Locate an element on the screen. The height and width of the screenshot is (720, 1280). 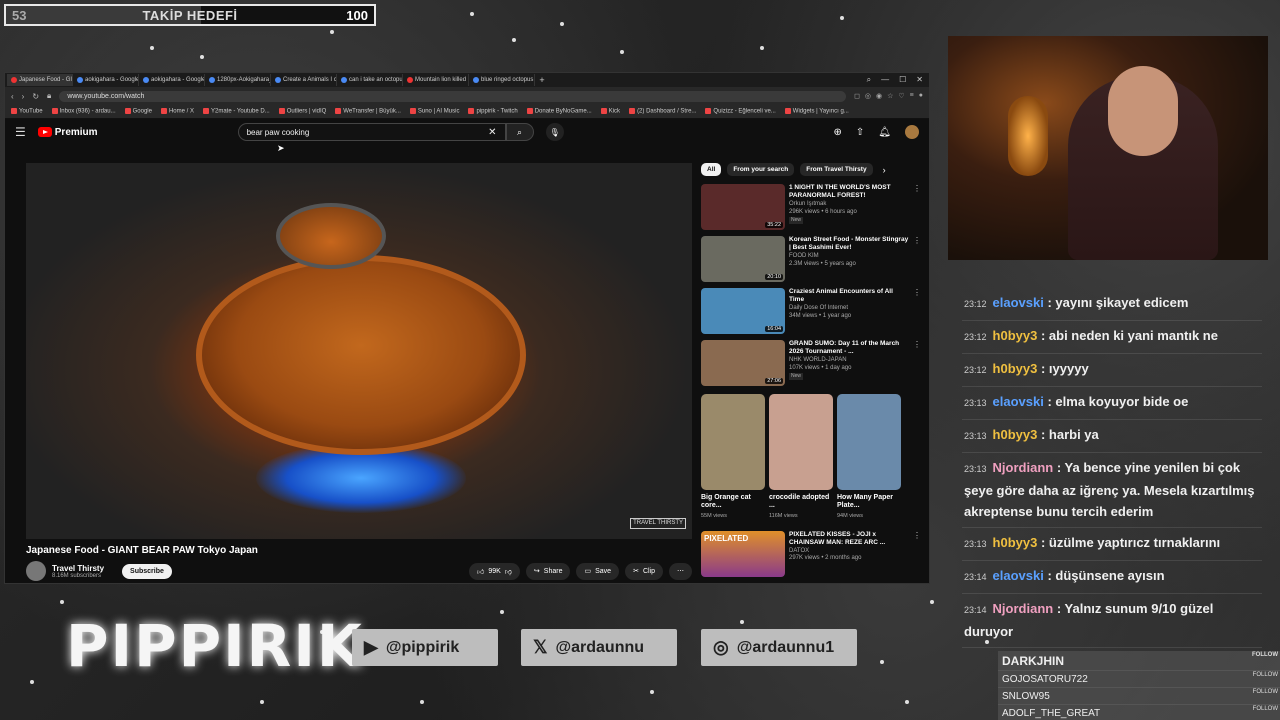
reload-icon: ↻ is located at coordinates (35, 96).